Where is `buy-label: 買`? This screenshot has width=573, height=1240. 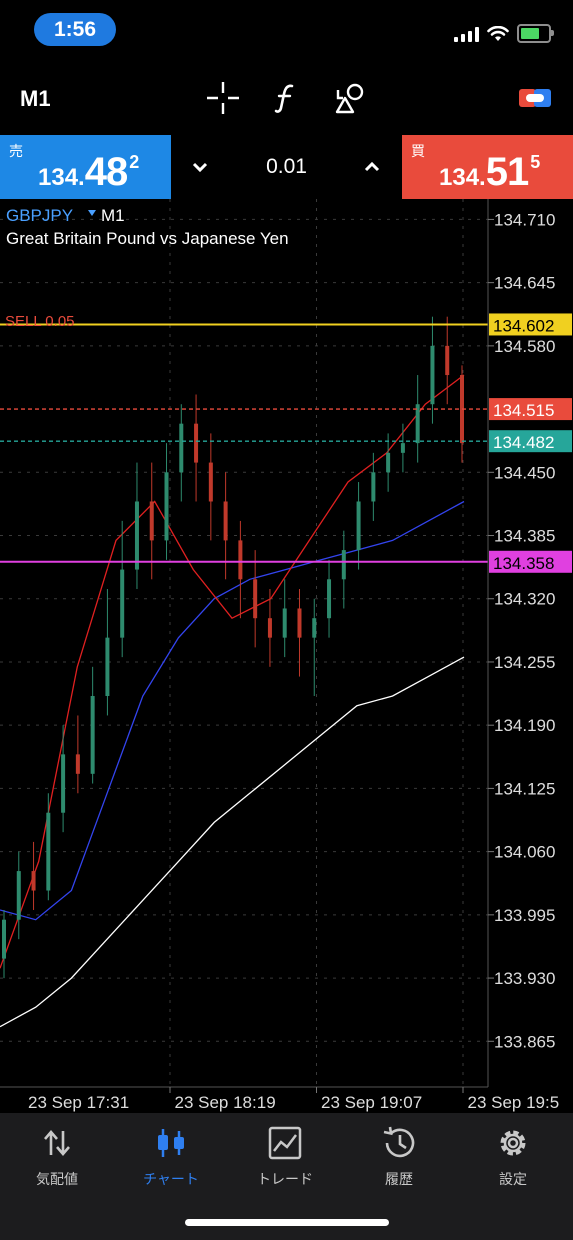
buy-label: 買 is located at coordinates (418, 151).